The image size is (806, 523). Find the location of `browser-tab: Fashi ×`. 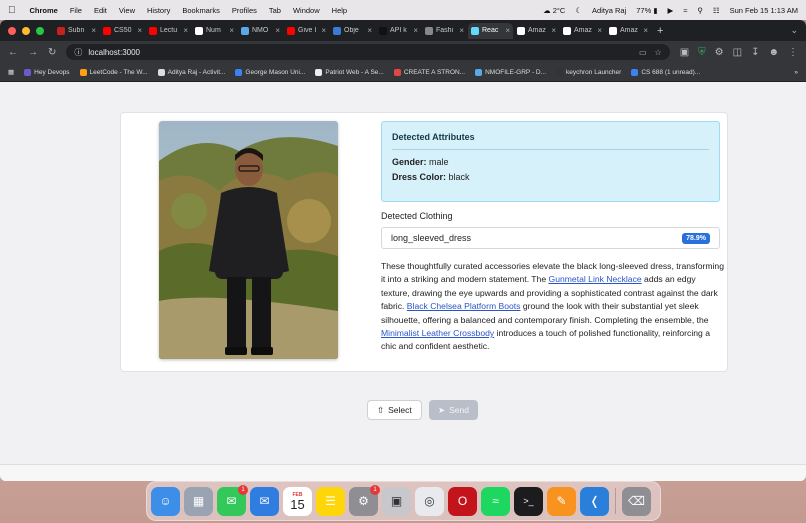

browser-tab: Fashi × is located at coordinates (444, 31).